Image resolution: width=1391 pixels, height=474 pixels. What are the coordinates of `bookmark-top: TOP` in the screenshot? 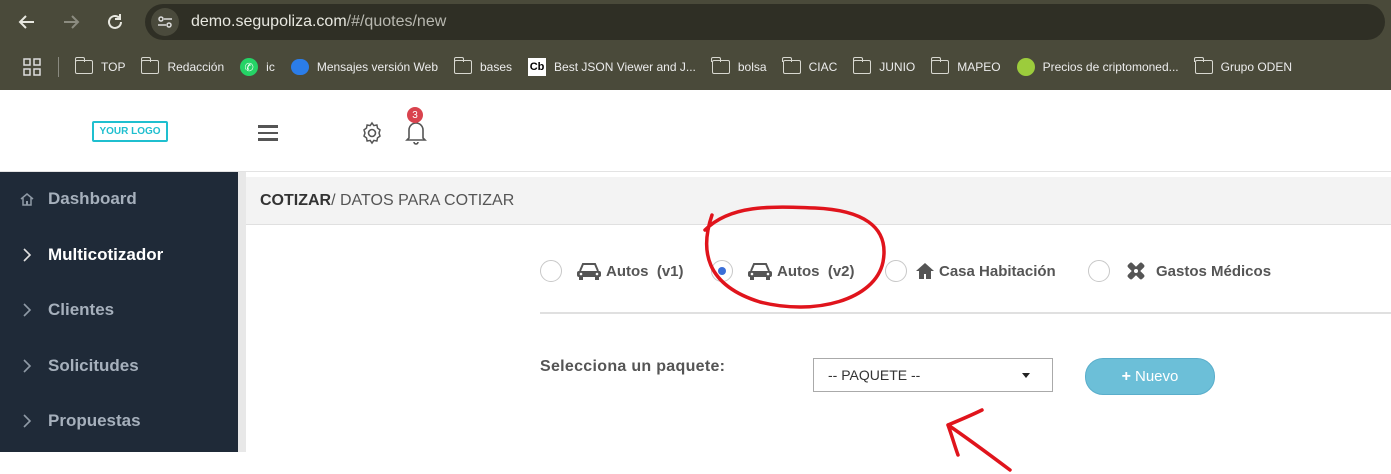 It's located at (100, 67).